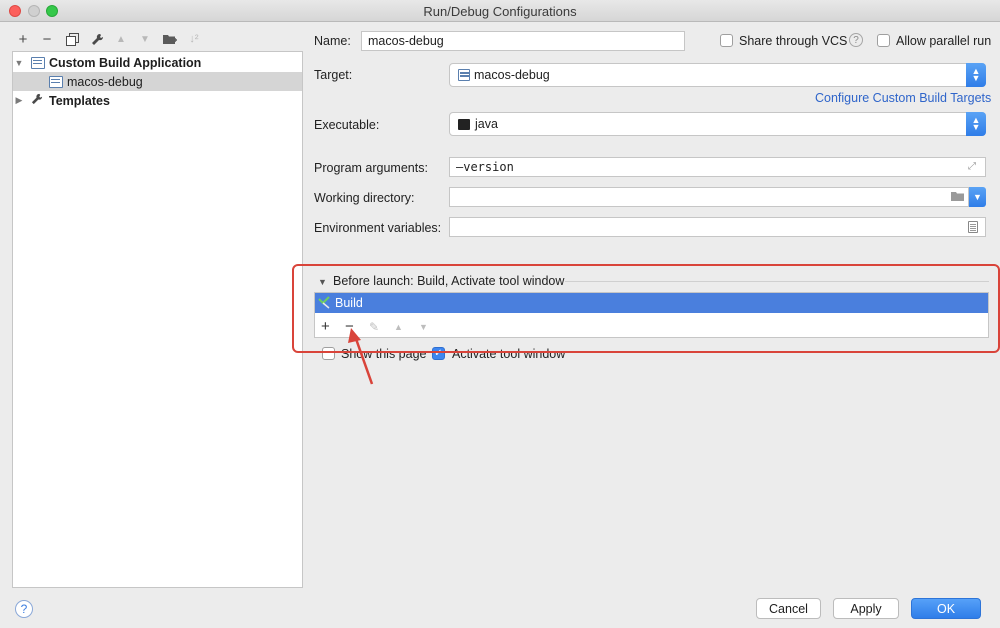 This screenshot has height=628, width=1000. Describe the element at coordinates (121, 39) in the screenshot. I see `move-up-icon: ▲` at that location.